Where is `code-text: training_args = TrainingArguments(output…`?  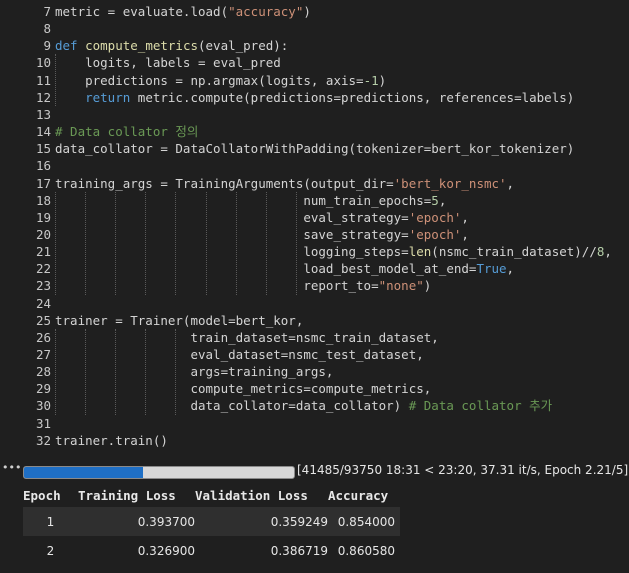 code-text: training_args = TrainingArguments(output… is located at coordinates (284, 183).